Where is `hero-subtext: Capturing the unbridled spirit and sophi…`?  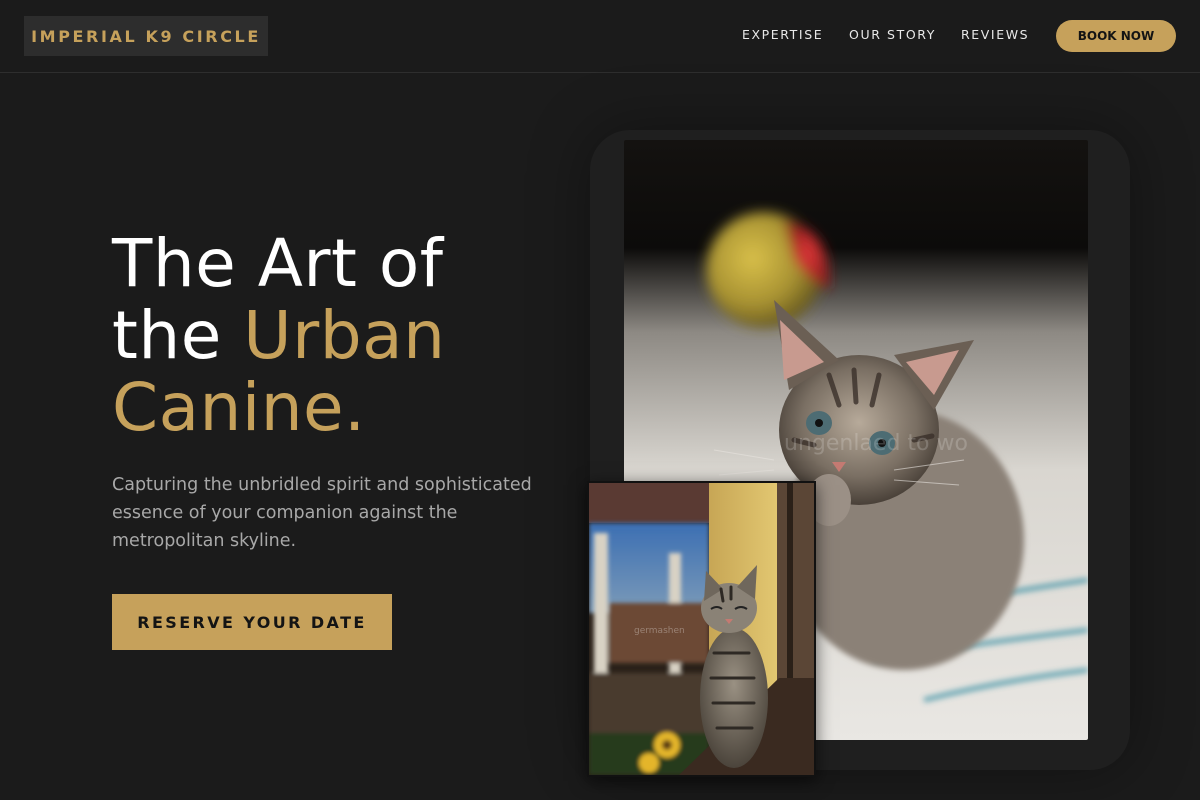 hero-subtext: Capturing the unbridled spirit and sophi… is located at coordinates (322, 513).